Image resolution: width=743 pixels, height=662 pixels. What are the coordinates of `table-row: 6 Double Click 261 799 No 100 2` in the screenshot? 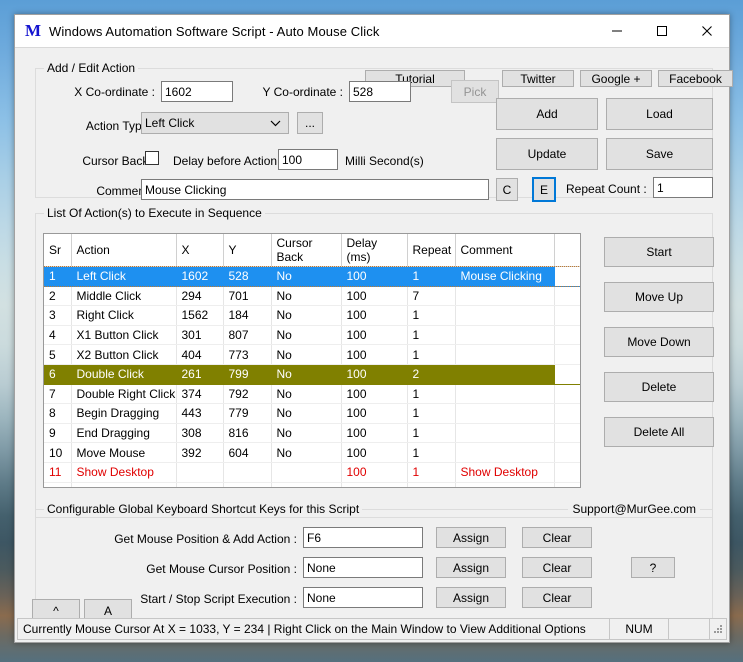 It's located at (312, 374).